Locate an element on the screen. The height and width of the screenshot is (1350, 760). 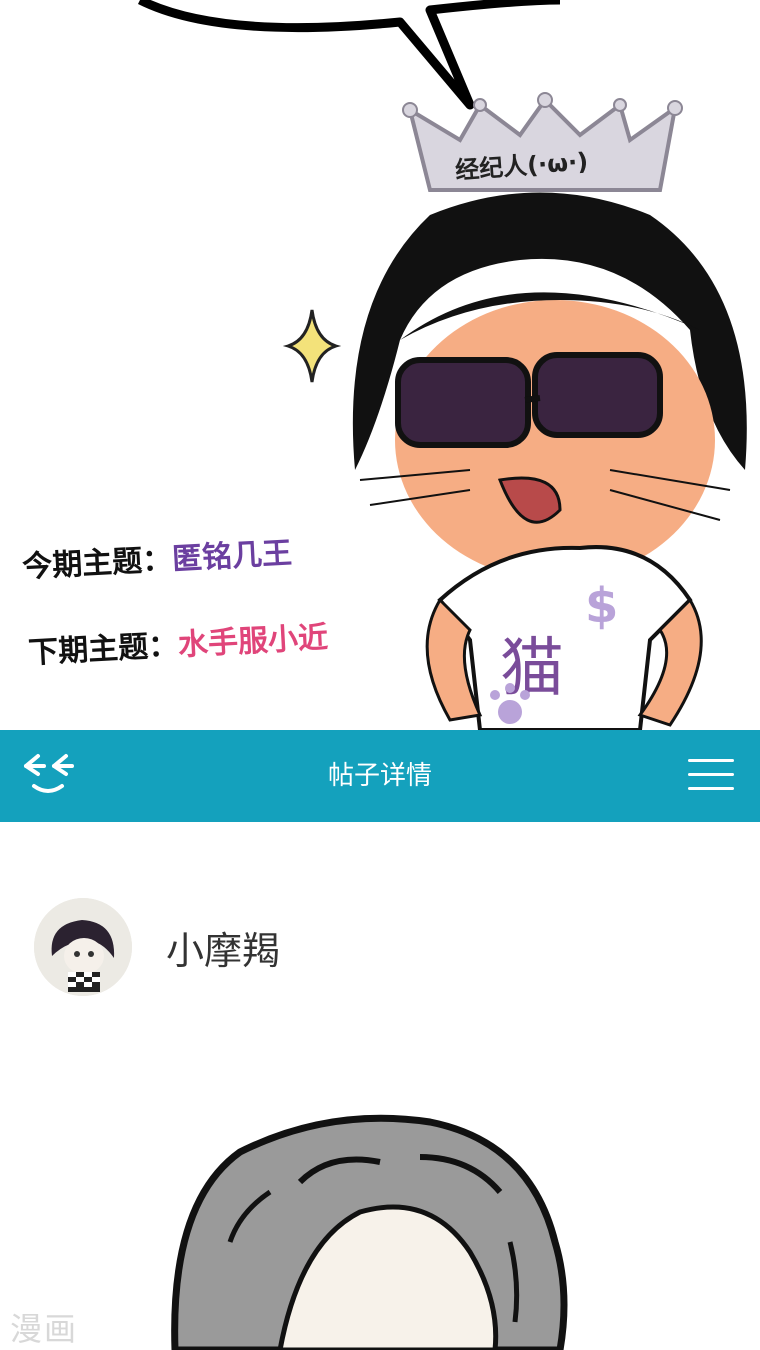
menu-icon is located at coordinates (711, 774).